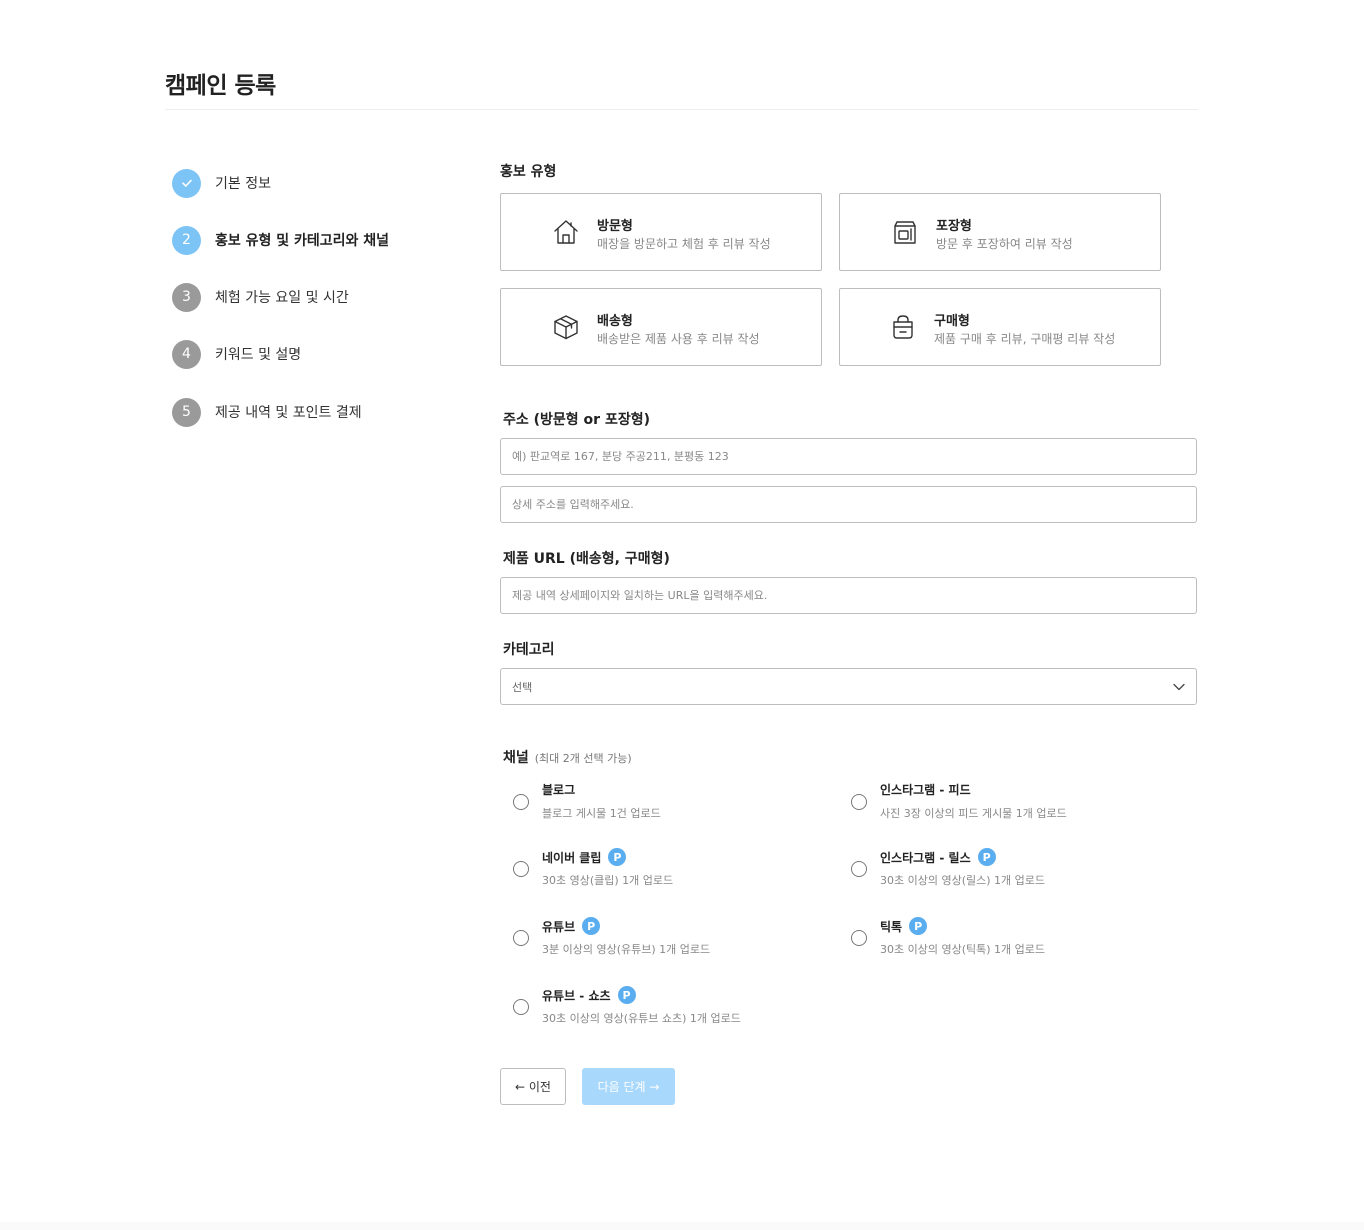 The width and height of the screenshot is (1364, 1230). What do you see at coordinates (641, 1018) in the screenshot?
I see `channel-option-desc: 30초 이상의 영상(유튜브 쇼츠) 1개 업로드` at bounding box center [641, 1018].